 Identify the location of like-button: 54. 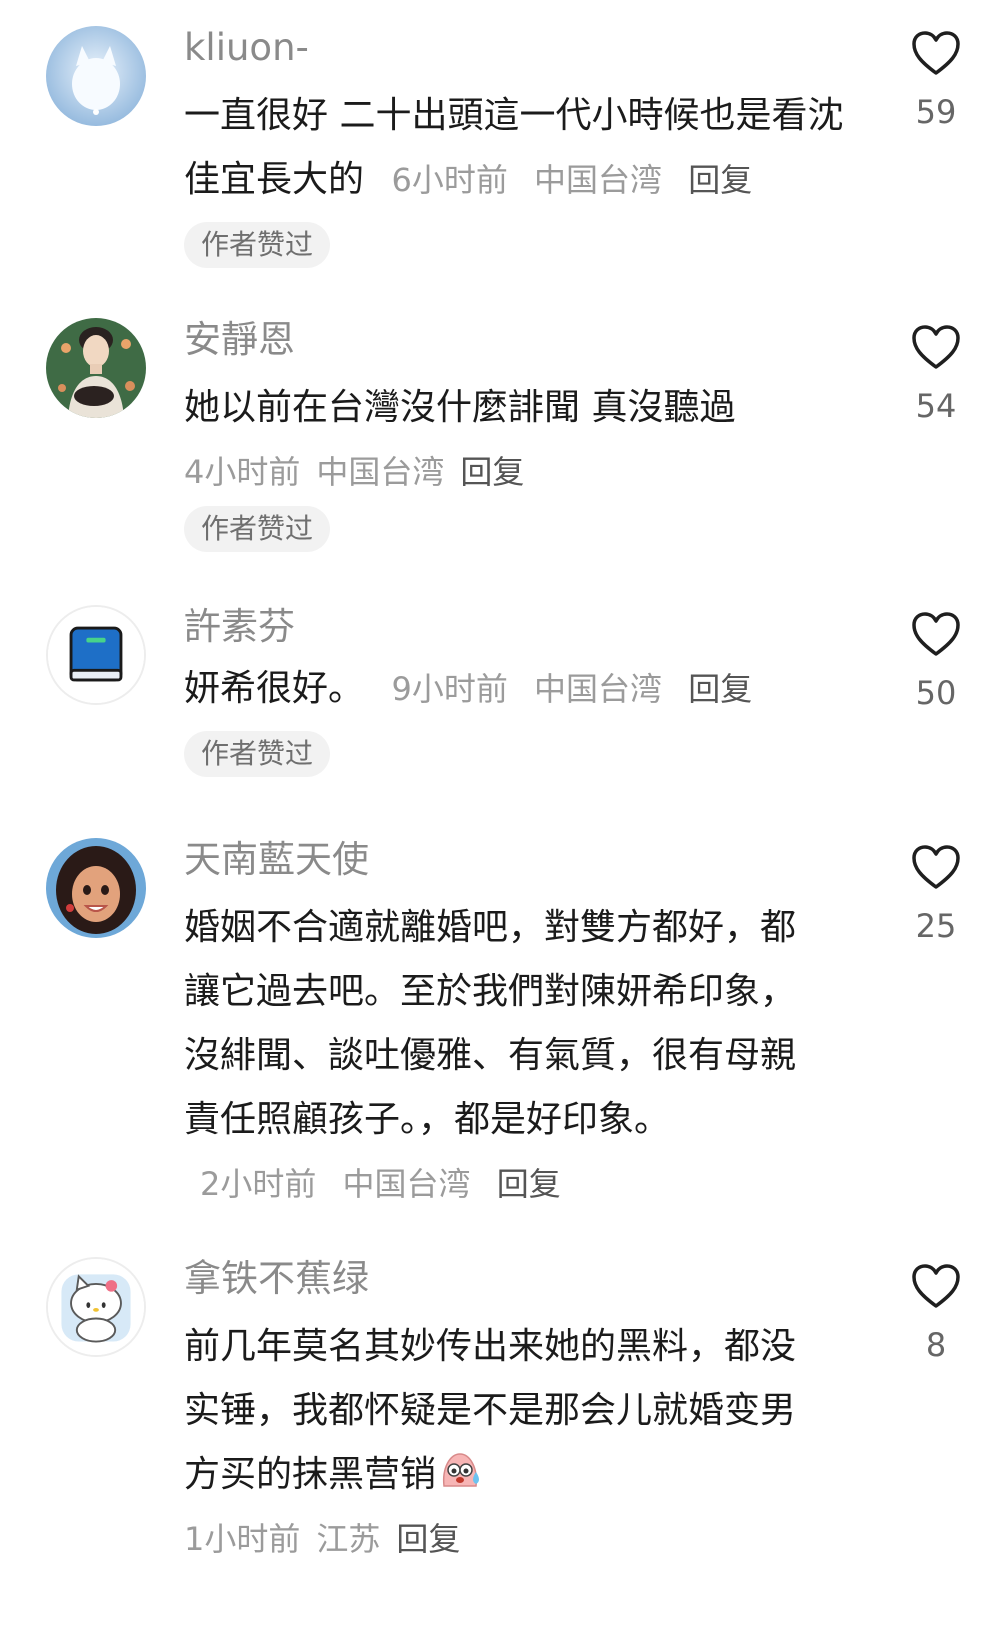
(936, 374).